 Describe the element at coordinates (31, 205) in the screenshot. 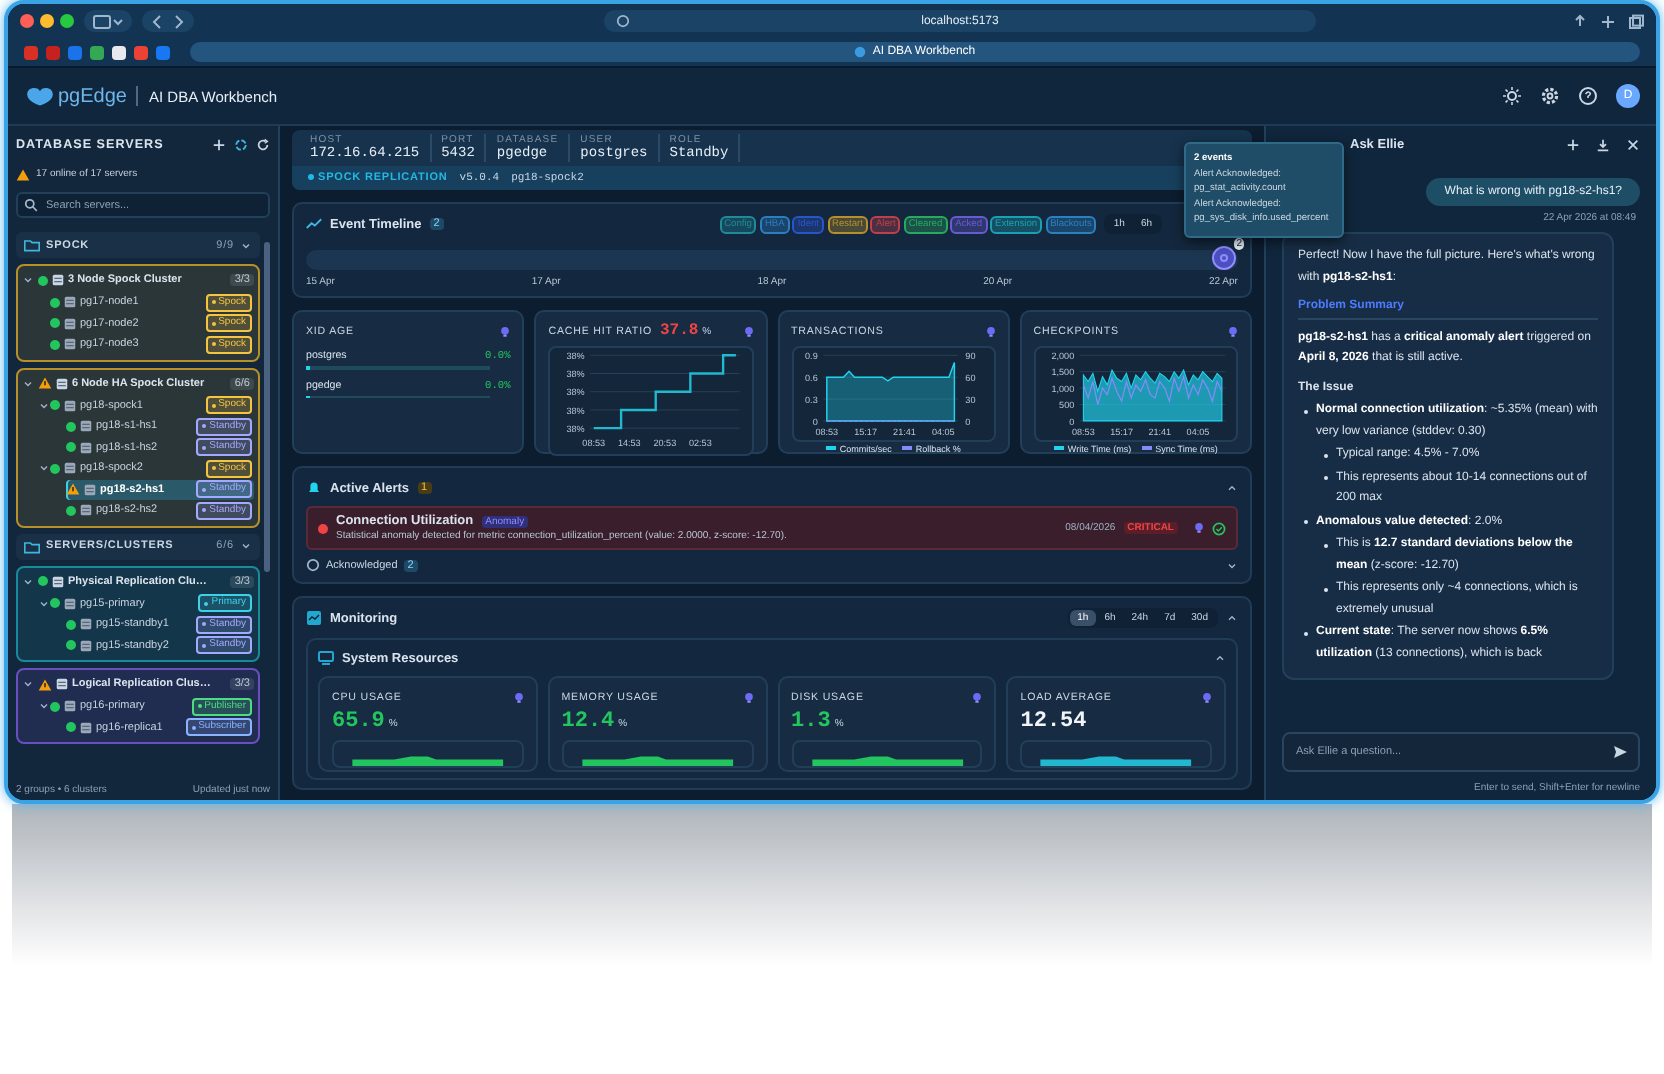

I see `search-icon` at that location.